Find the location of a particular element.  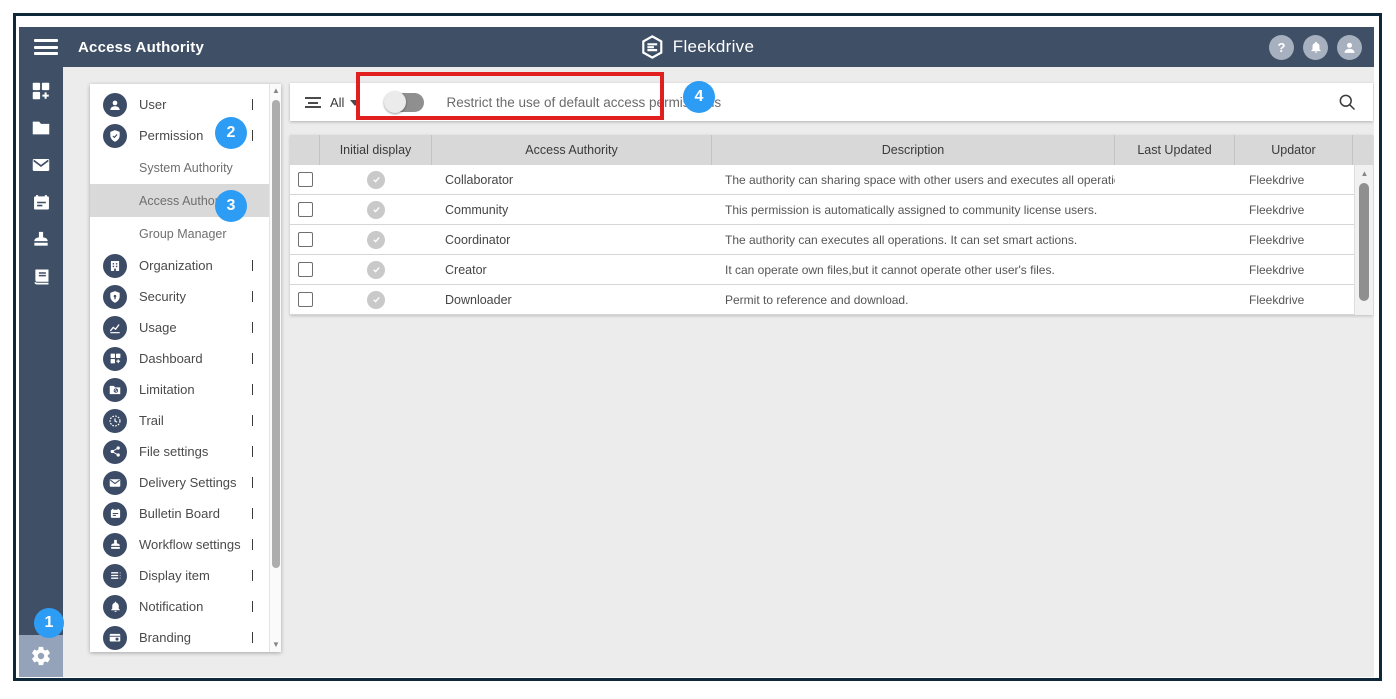

filter-dropdown: All is located at coordinates (332, 102).